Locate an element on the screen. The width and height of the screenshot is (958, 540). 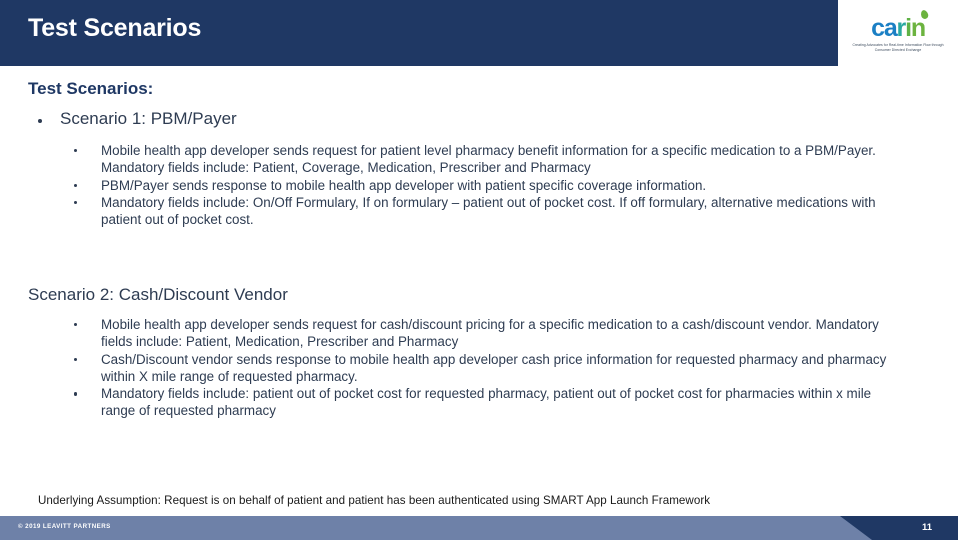
copyright-text: © 2019 LEAVITT PARTNERS is located at coordinates (64, 526).